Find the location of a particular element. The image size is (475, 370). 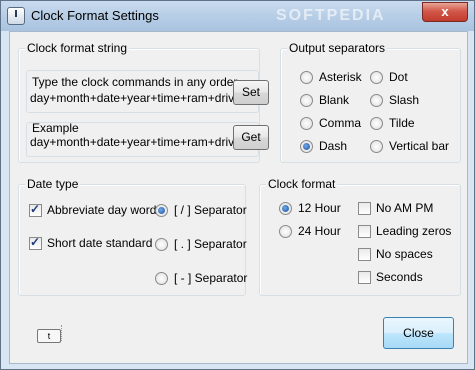

separator-dash: Dash is located at coordinates (323, 146).